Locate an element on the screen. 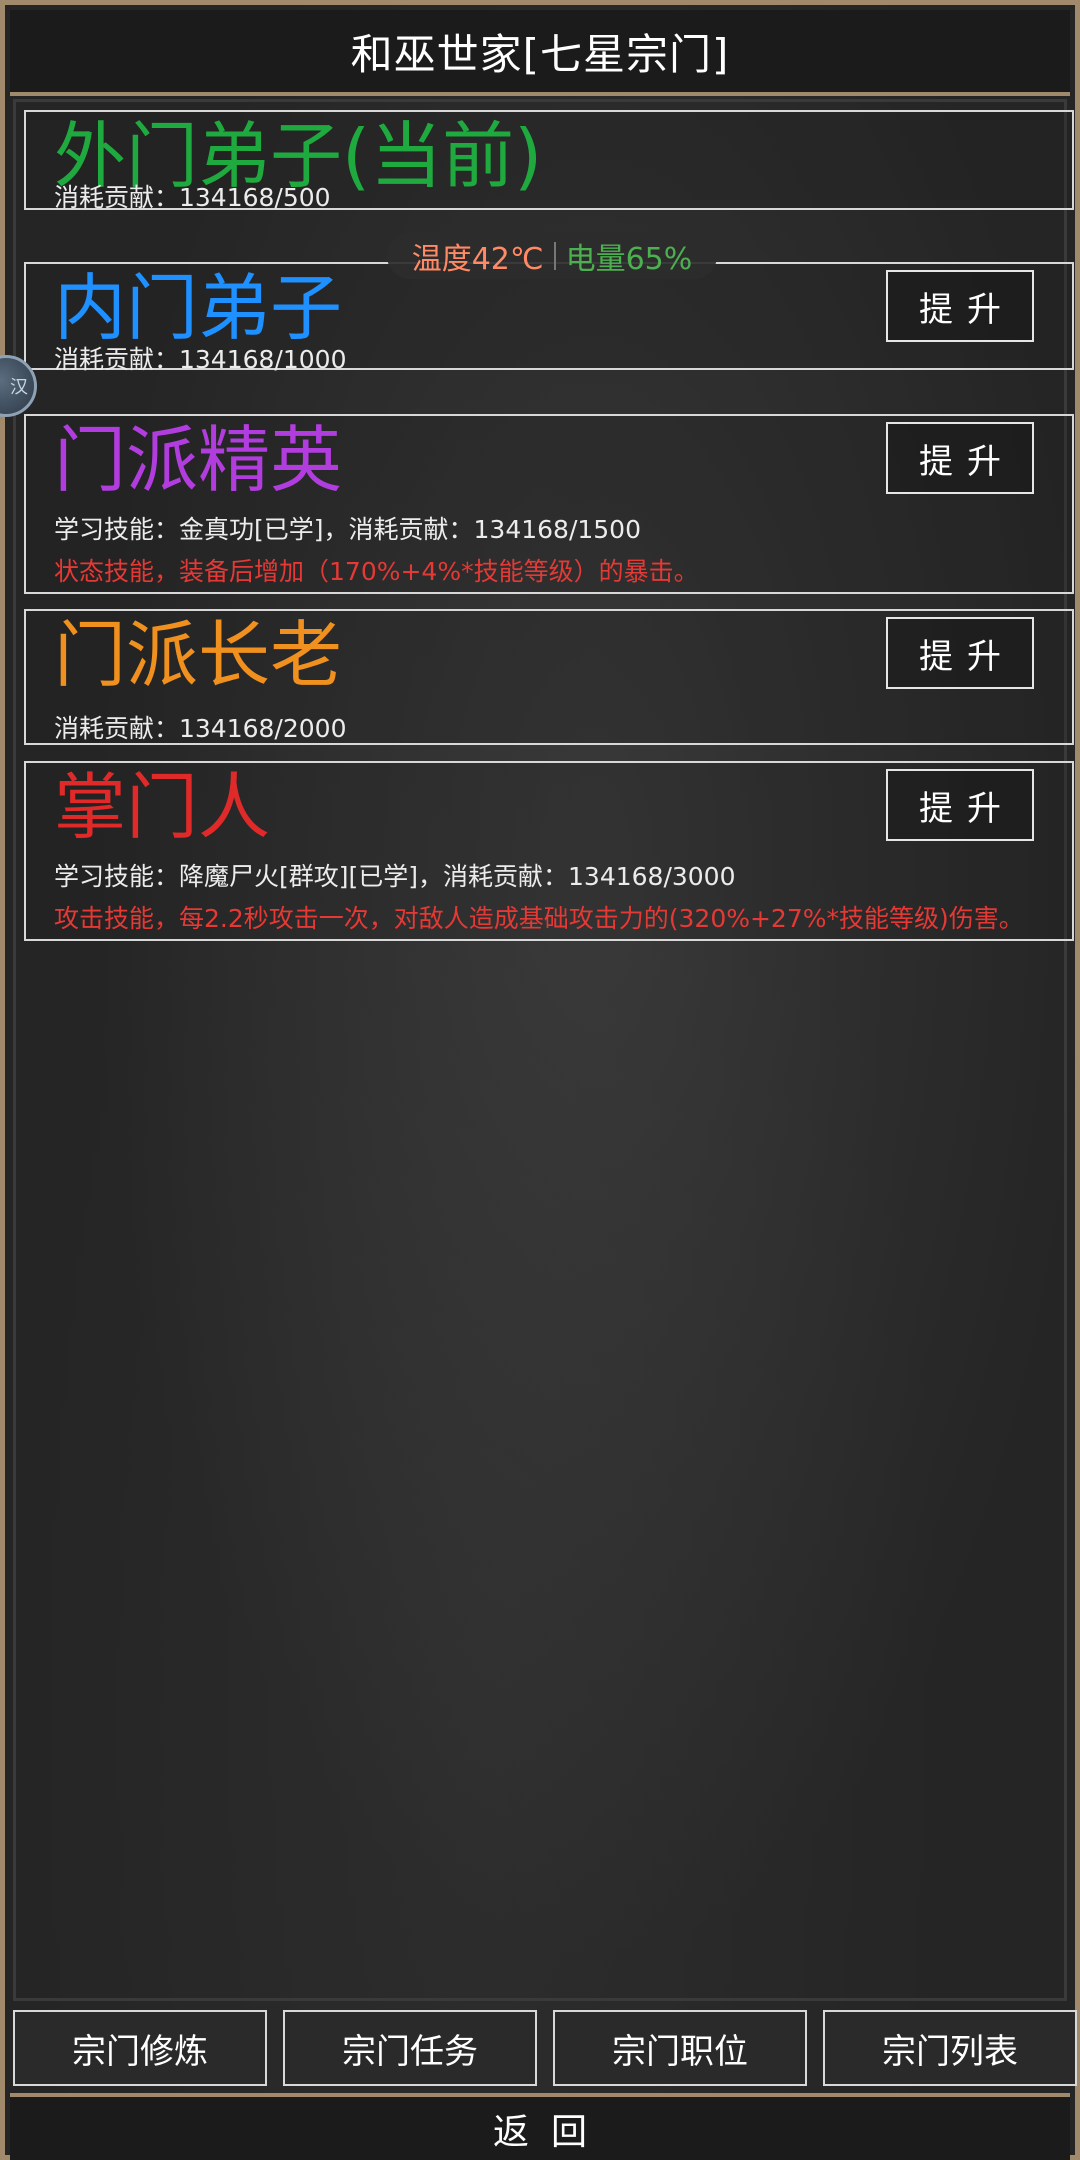  rank-name: 门派精英 is located at coordinates (198, 460).